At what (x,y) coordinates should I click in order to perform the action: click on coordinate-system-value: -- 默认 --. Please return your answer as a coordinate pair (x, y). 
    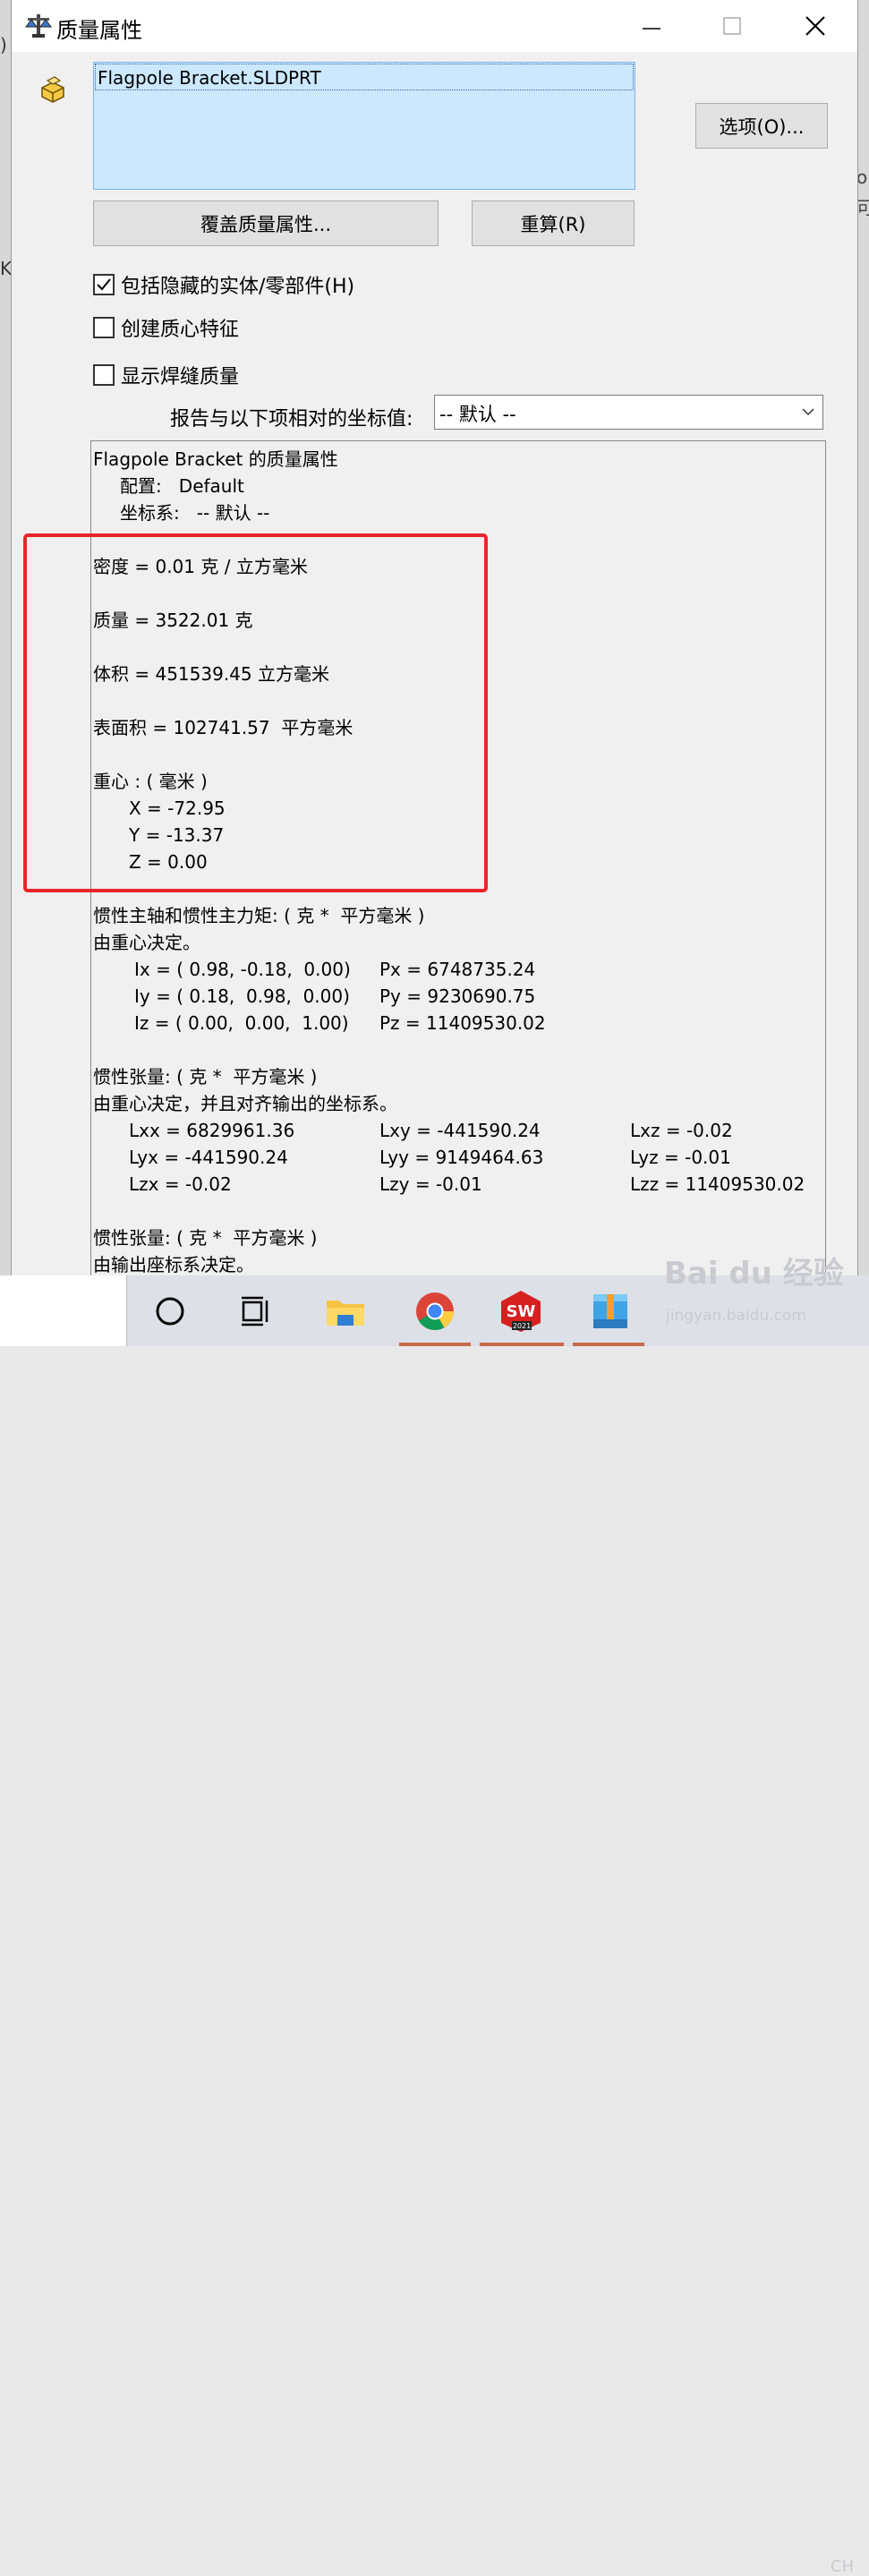
    Looking at the image, I should click on (477, 414).